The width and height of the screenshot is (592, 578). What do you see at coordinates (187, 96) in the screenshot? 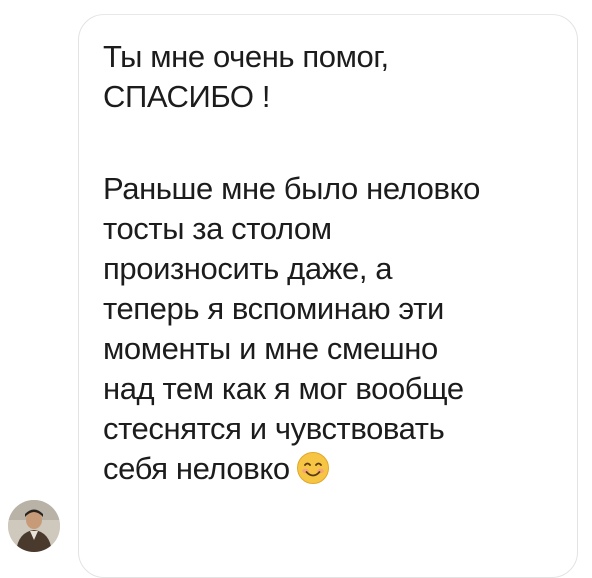
I see `message-line: СПАСИБО !` at bounding box center [187, 96].